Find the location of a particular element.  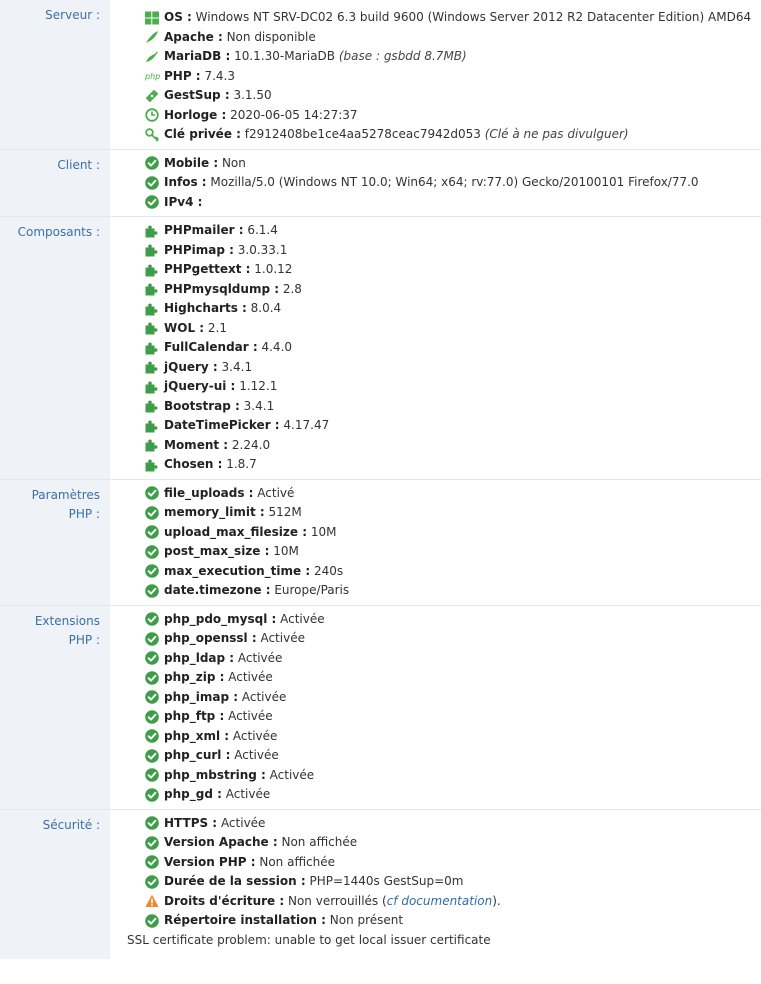

info-row-apache: Apache : Non disponible is located at coordinates (453, 38).